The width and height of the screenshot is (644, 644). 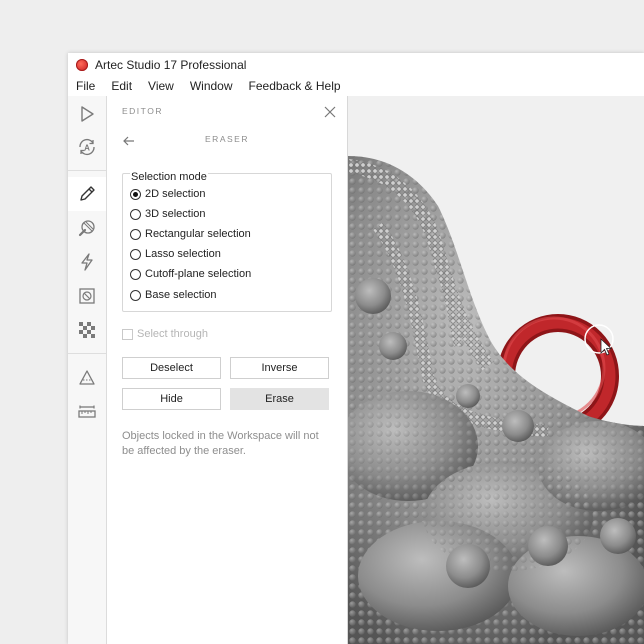 What do you see at coordinates (198, 274) in the screenshot?
I see `radio-label: Cutoff-plane selection` at bounding box center [198, 274].